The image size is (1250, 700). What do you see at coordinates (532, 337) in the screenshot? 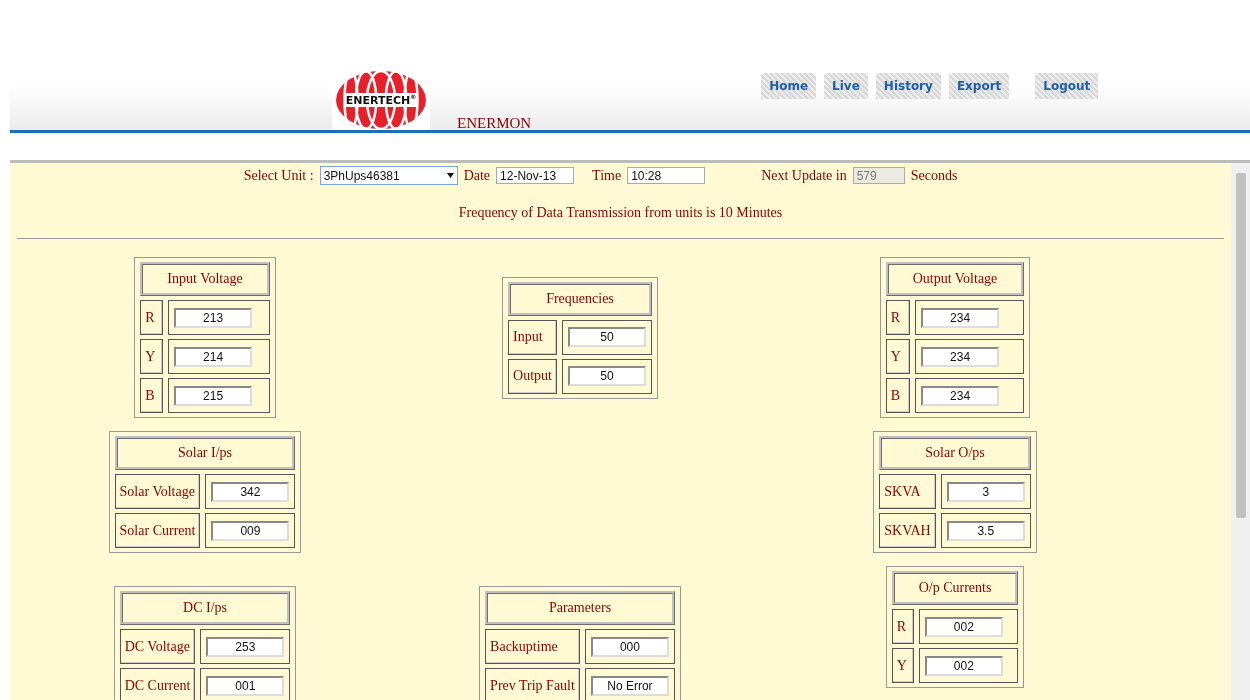
I see `row-label: Input` at bounding box center [532, 337].